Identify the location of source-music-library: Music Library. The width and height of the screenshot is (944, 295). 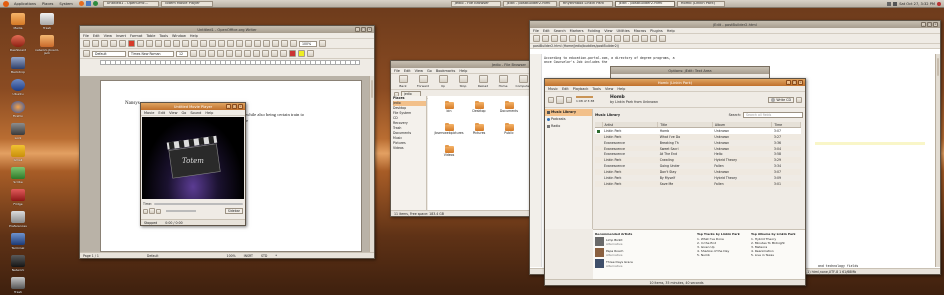
(568, 112).